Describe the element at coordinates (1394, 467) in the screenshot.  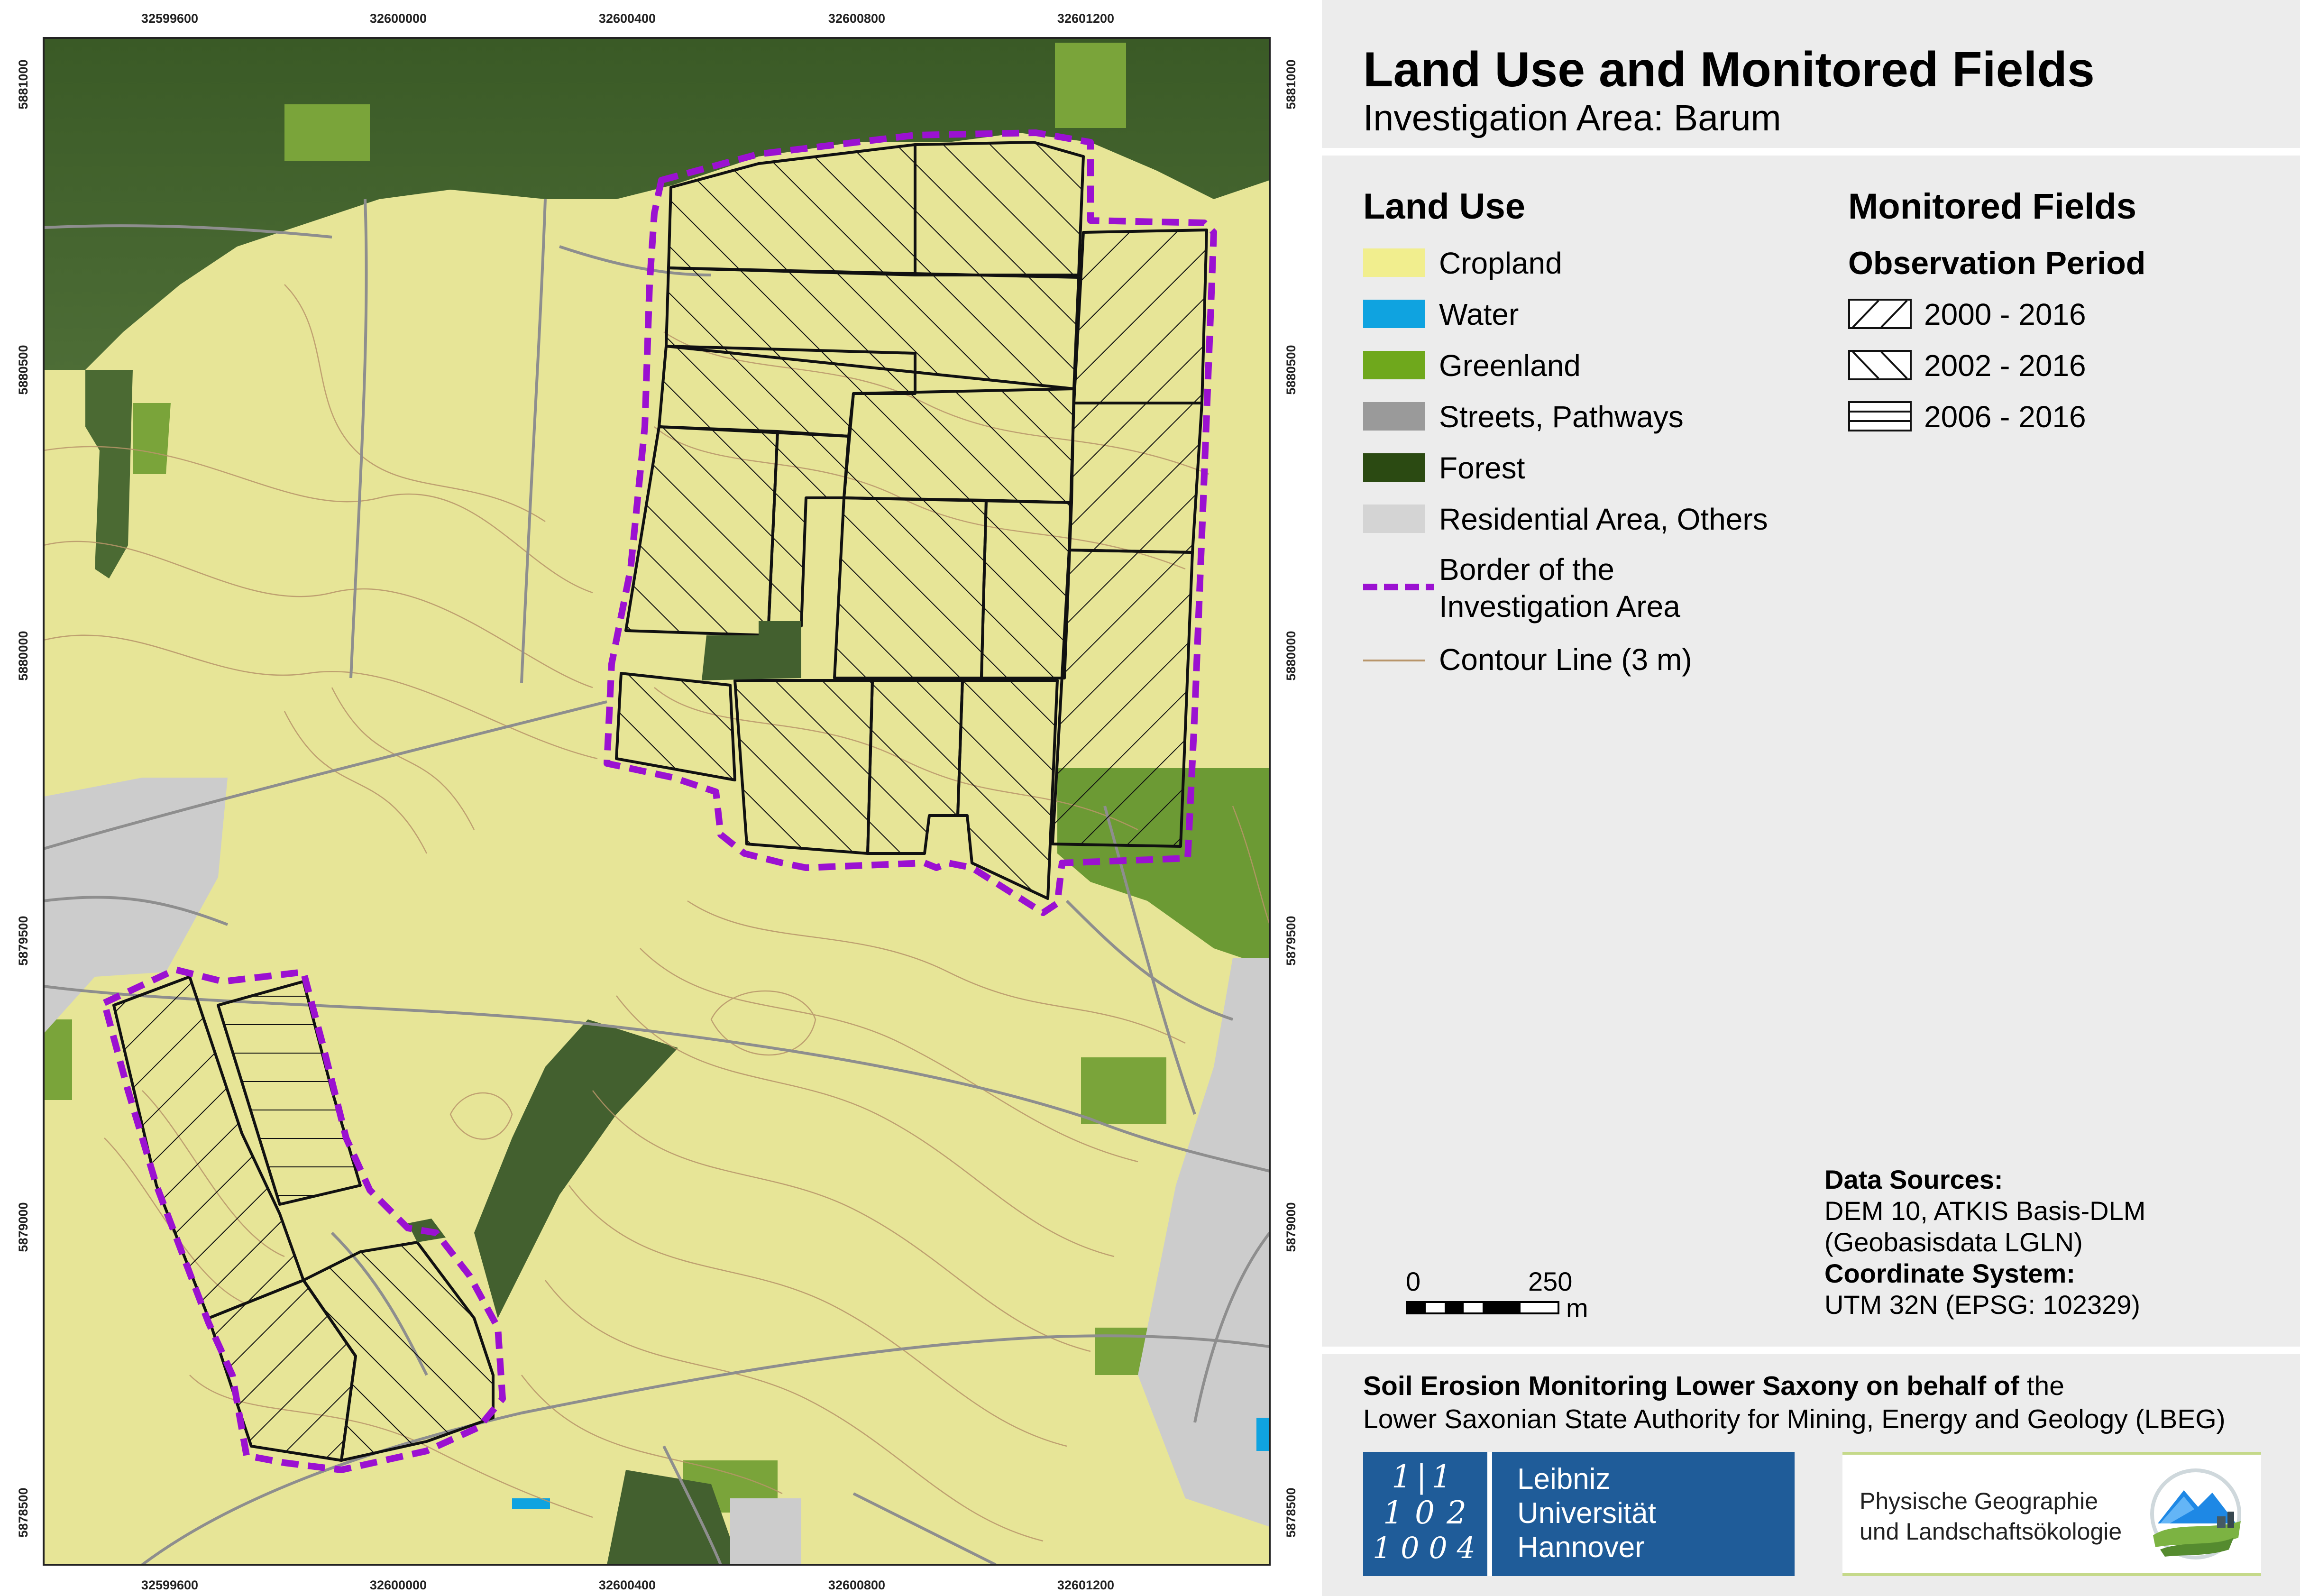
I see `swatch-forest` at that location.